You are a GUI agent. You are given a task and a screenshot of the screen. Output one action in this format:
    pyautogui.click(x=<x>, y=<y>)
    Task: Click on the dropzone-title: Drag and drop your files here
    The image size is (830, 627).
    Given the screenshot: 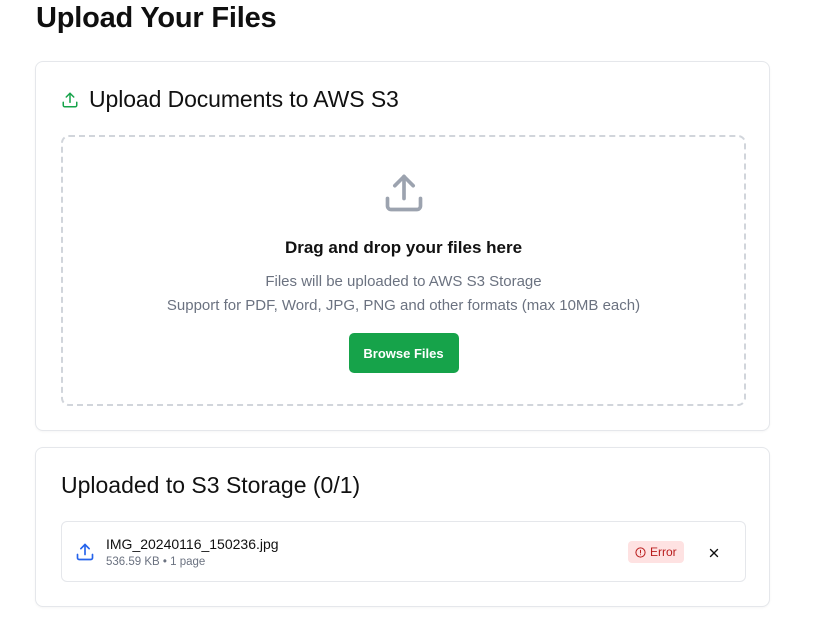 What is the action you would take?
    pyautogui.click(x=403, y=247)
    